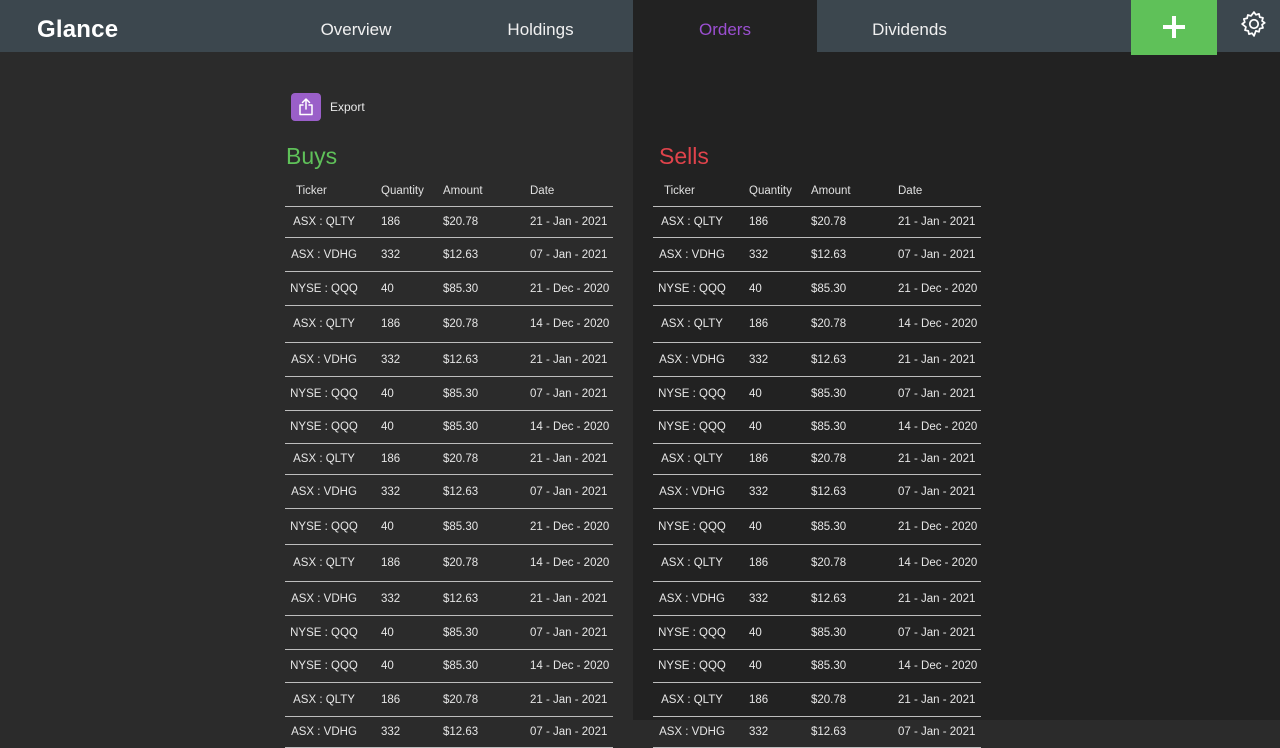 Image resolution: width=1280 pixels, height=748 pixels. Describe the element at coordinates (831, 191) in the screenshot. I see `header-amount: Amount` at that location.